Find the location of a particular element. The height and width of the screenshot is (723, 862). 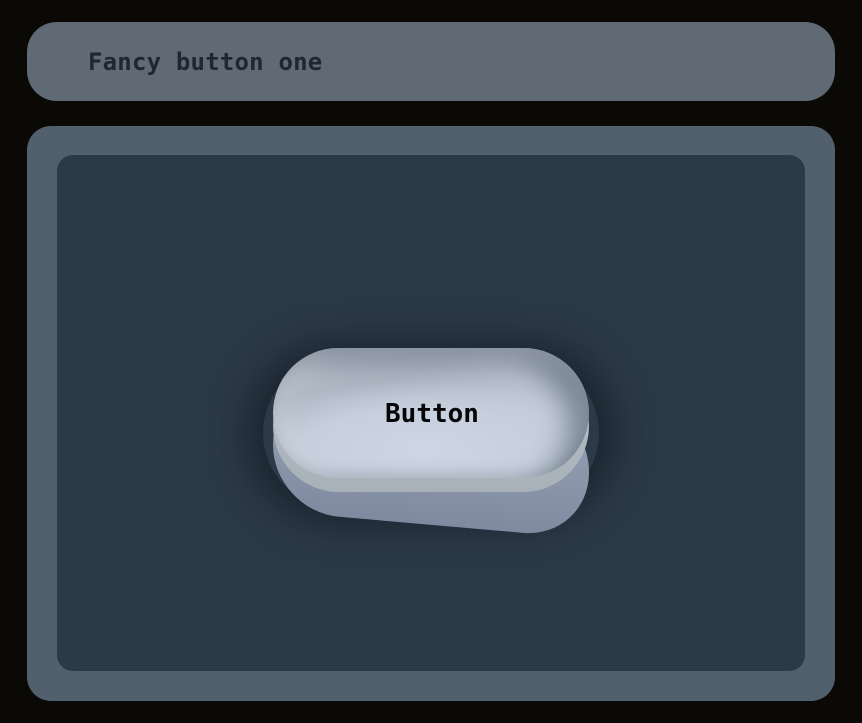

fancy-button: Button is located at coordinates (431, 443).